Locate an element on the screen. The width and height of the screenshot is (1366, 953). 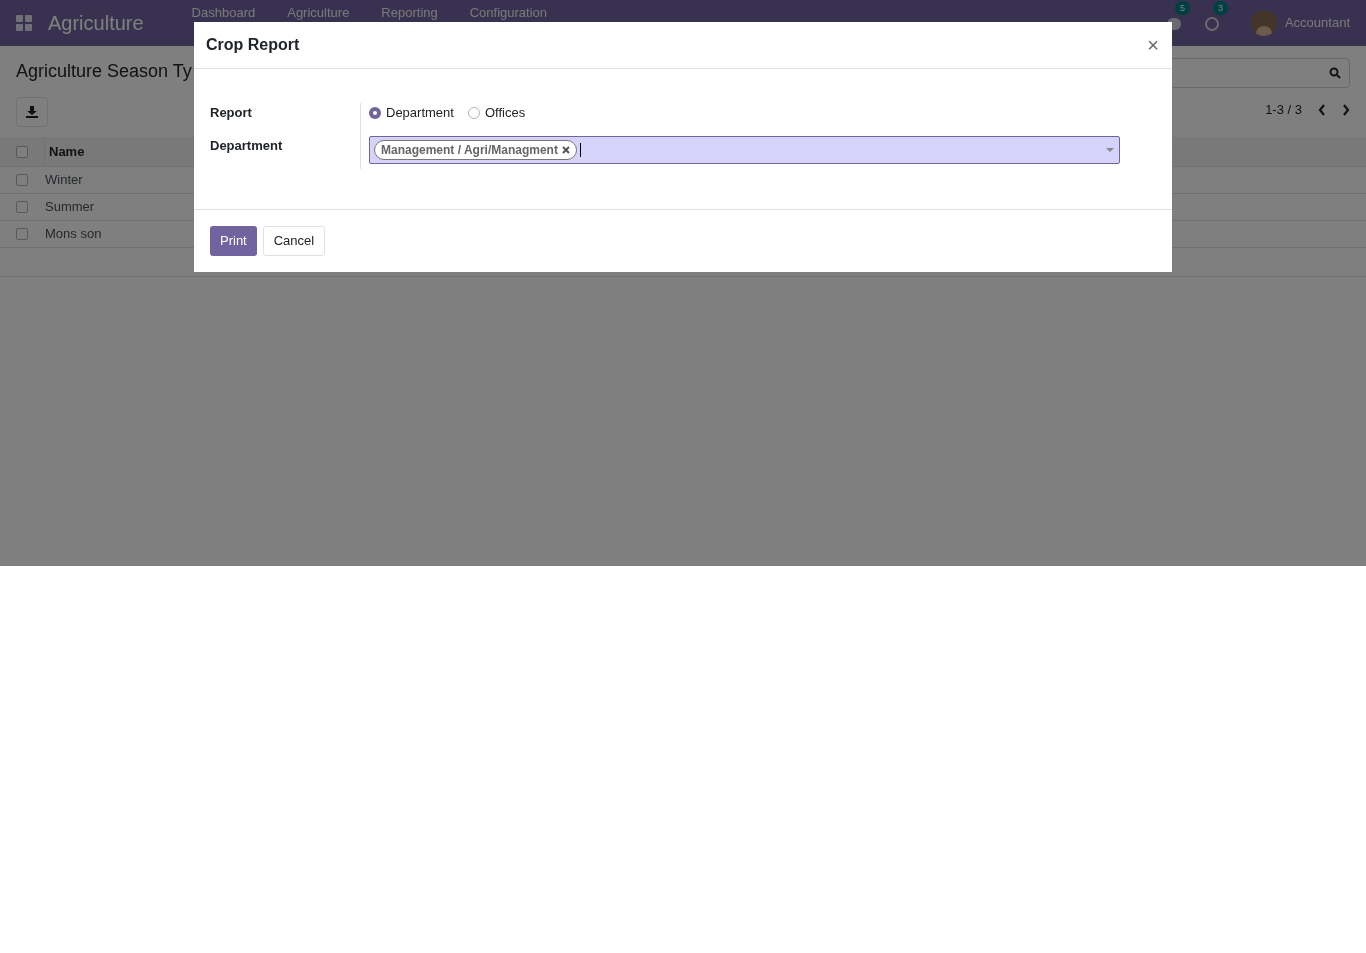
column-header: Name is located at coordinates (64, 151).